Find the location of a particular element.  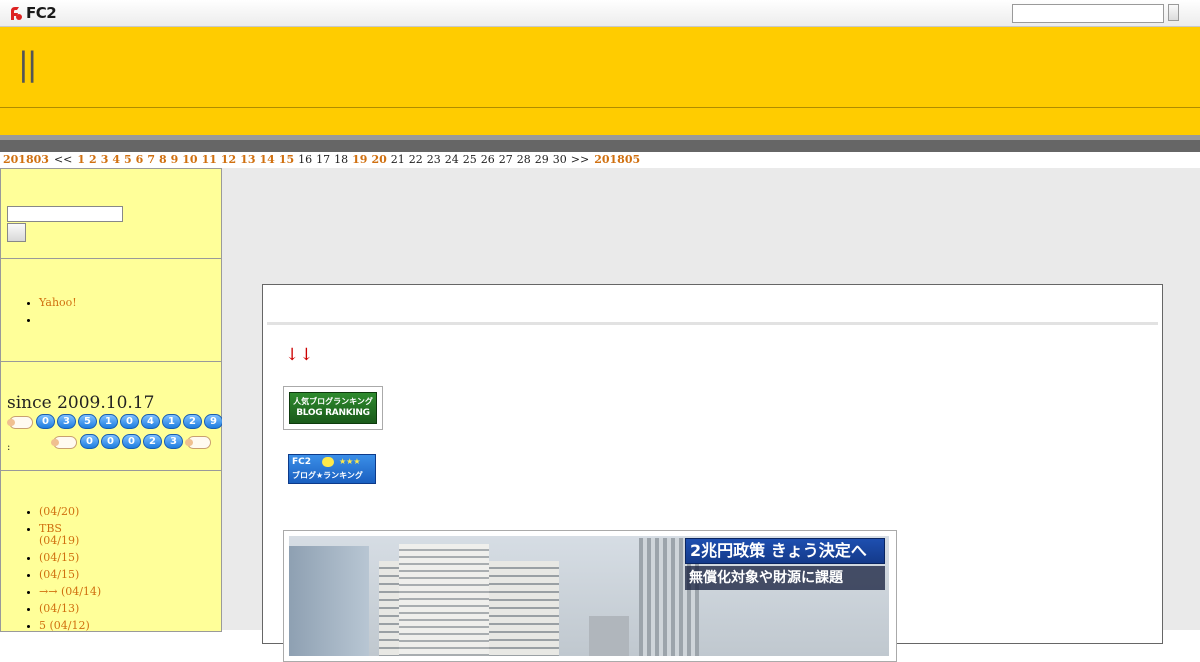

recent-entry-item: (04/13) is located at coordinates (130, 609).